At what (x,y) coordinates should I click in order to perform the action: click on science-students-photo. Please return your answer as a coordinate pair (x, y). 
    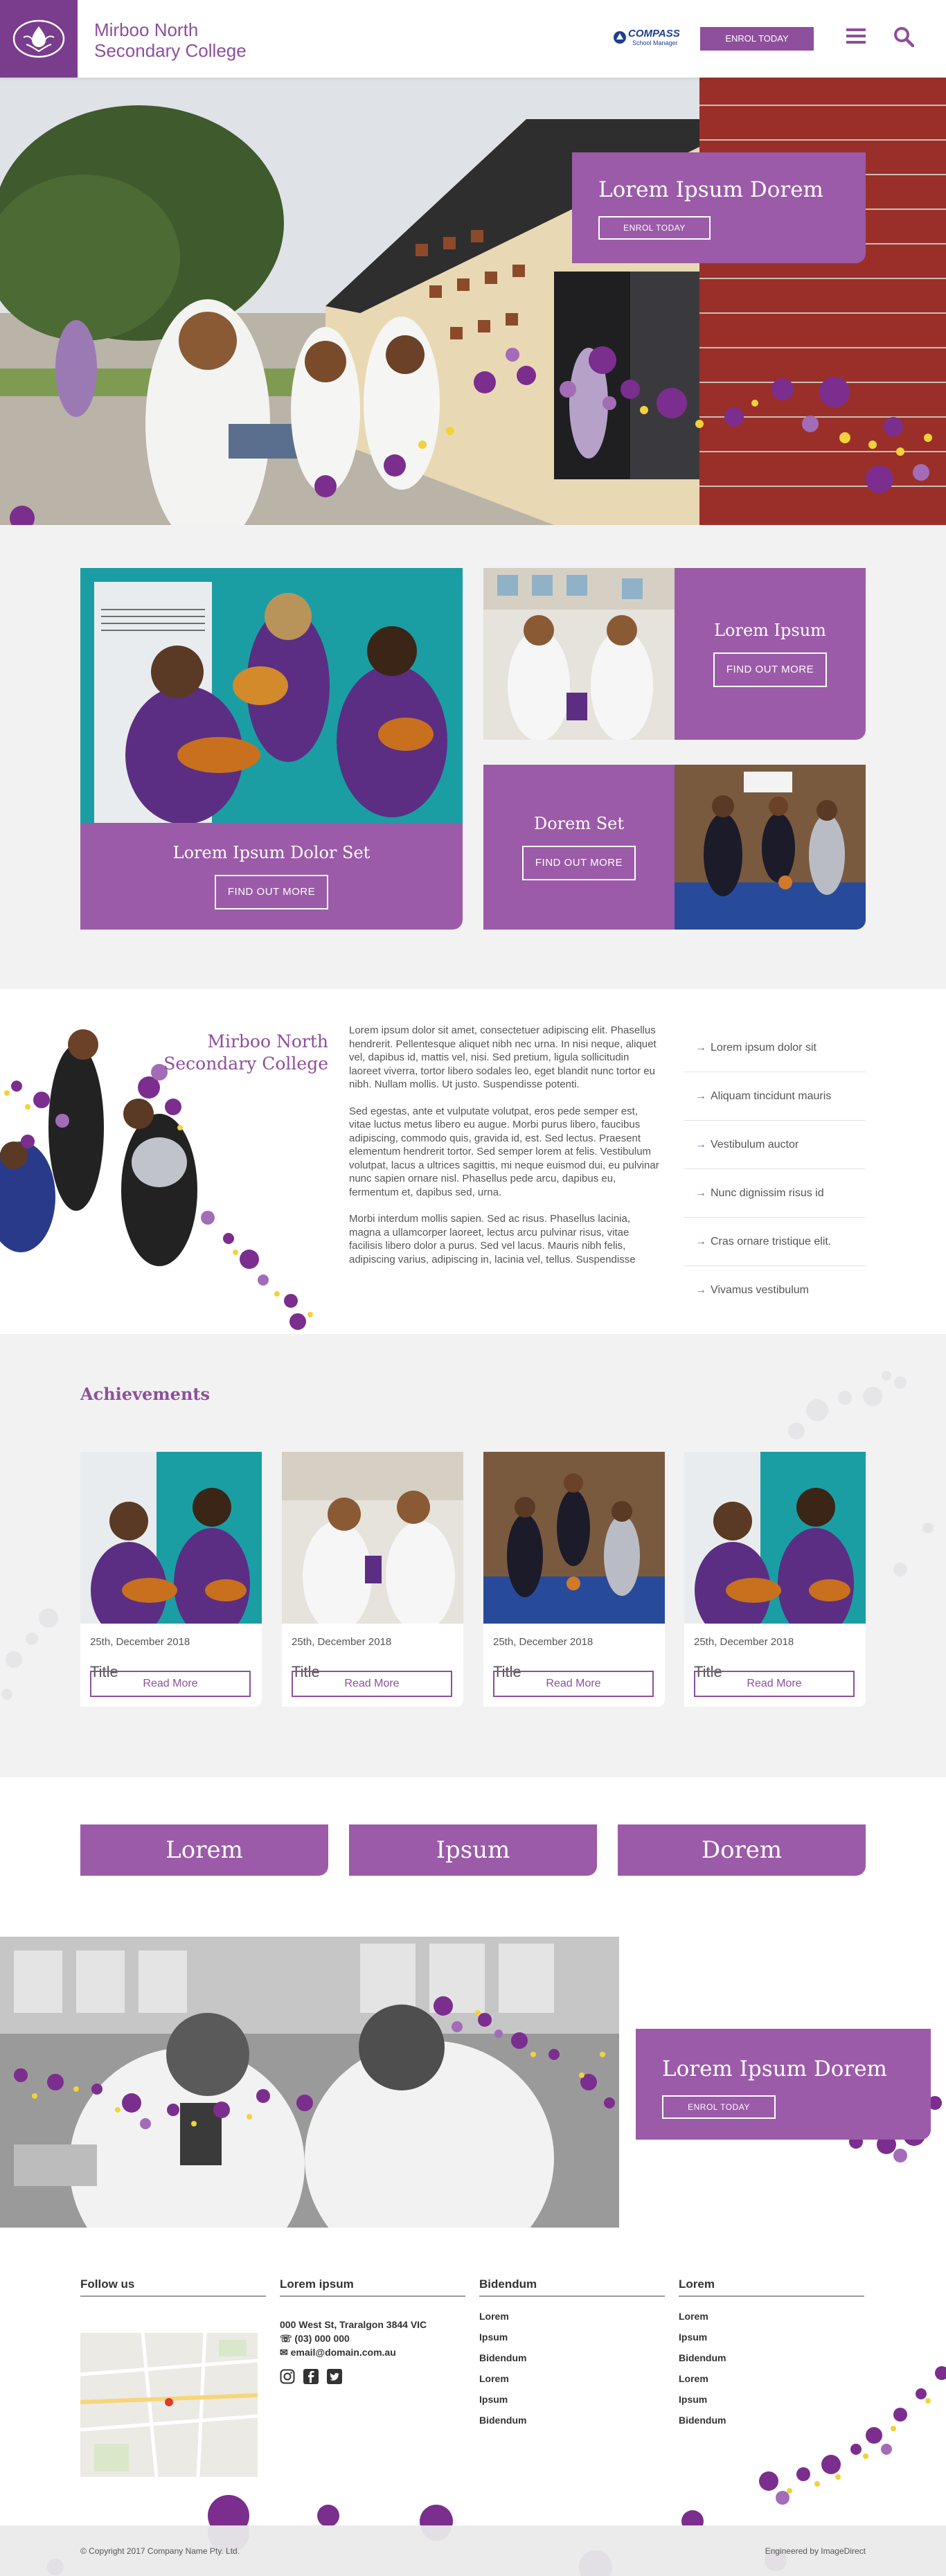
    Looking at the image, I should click on (579, 654).